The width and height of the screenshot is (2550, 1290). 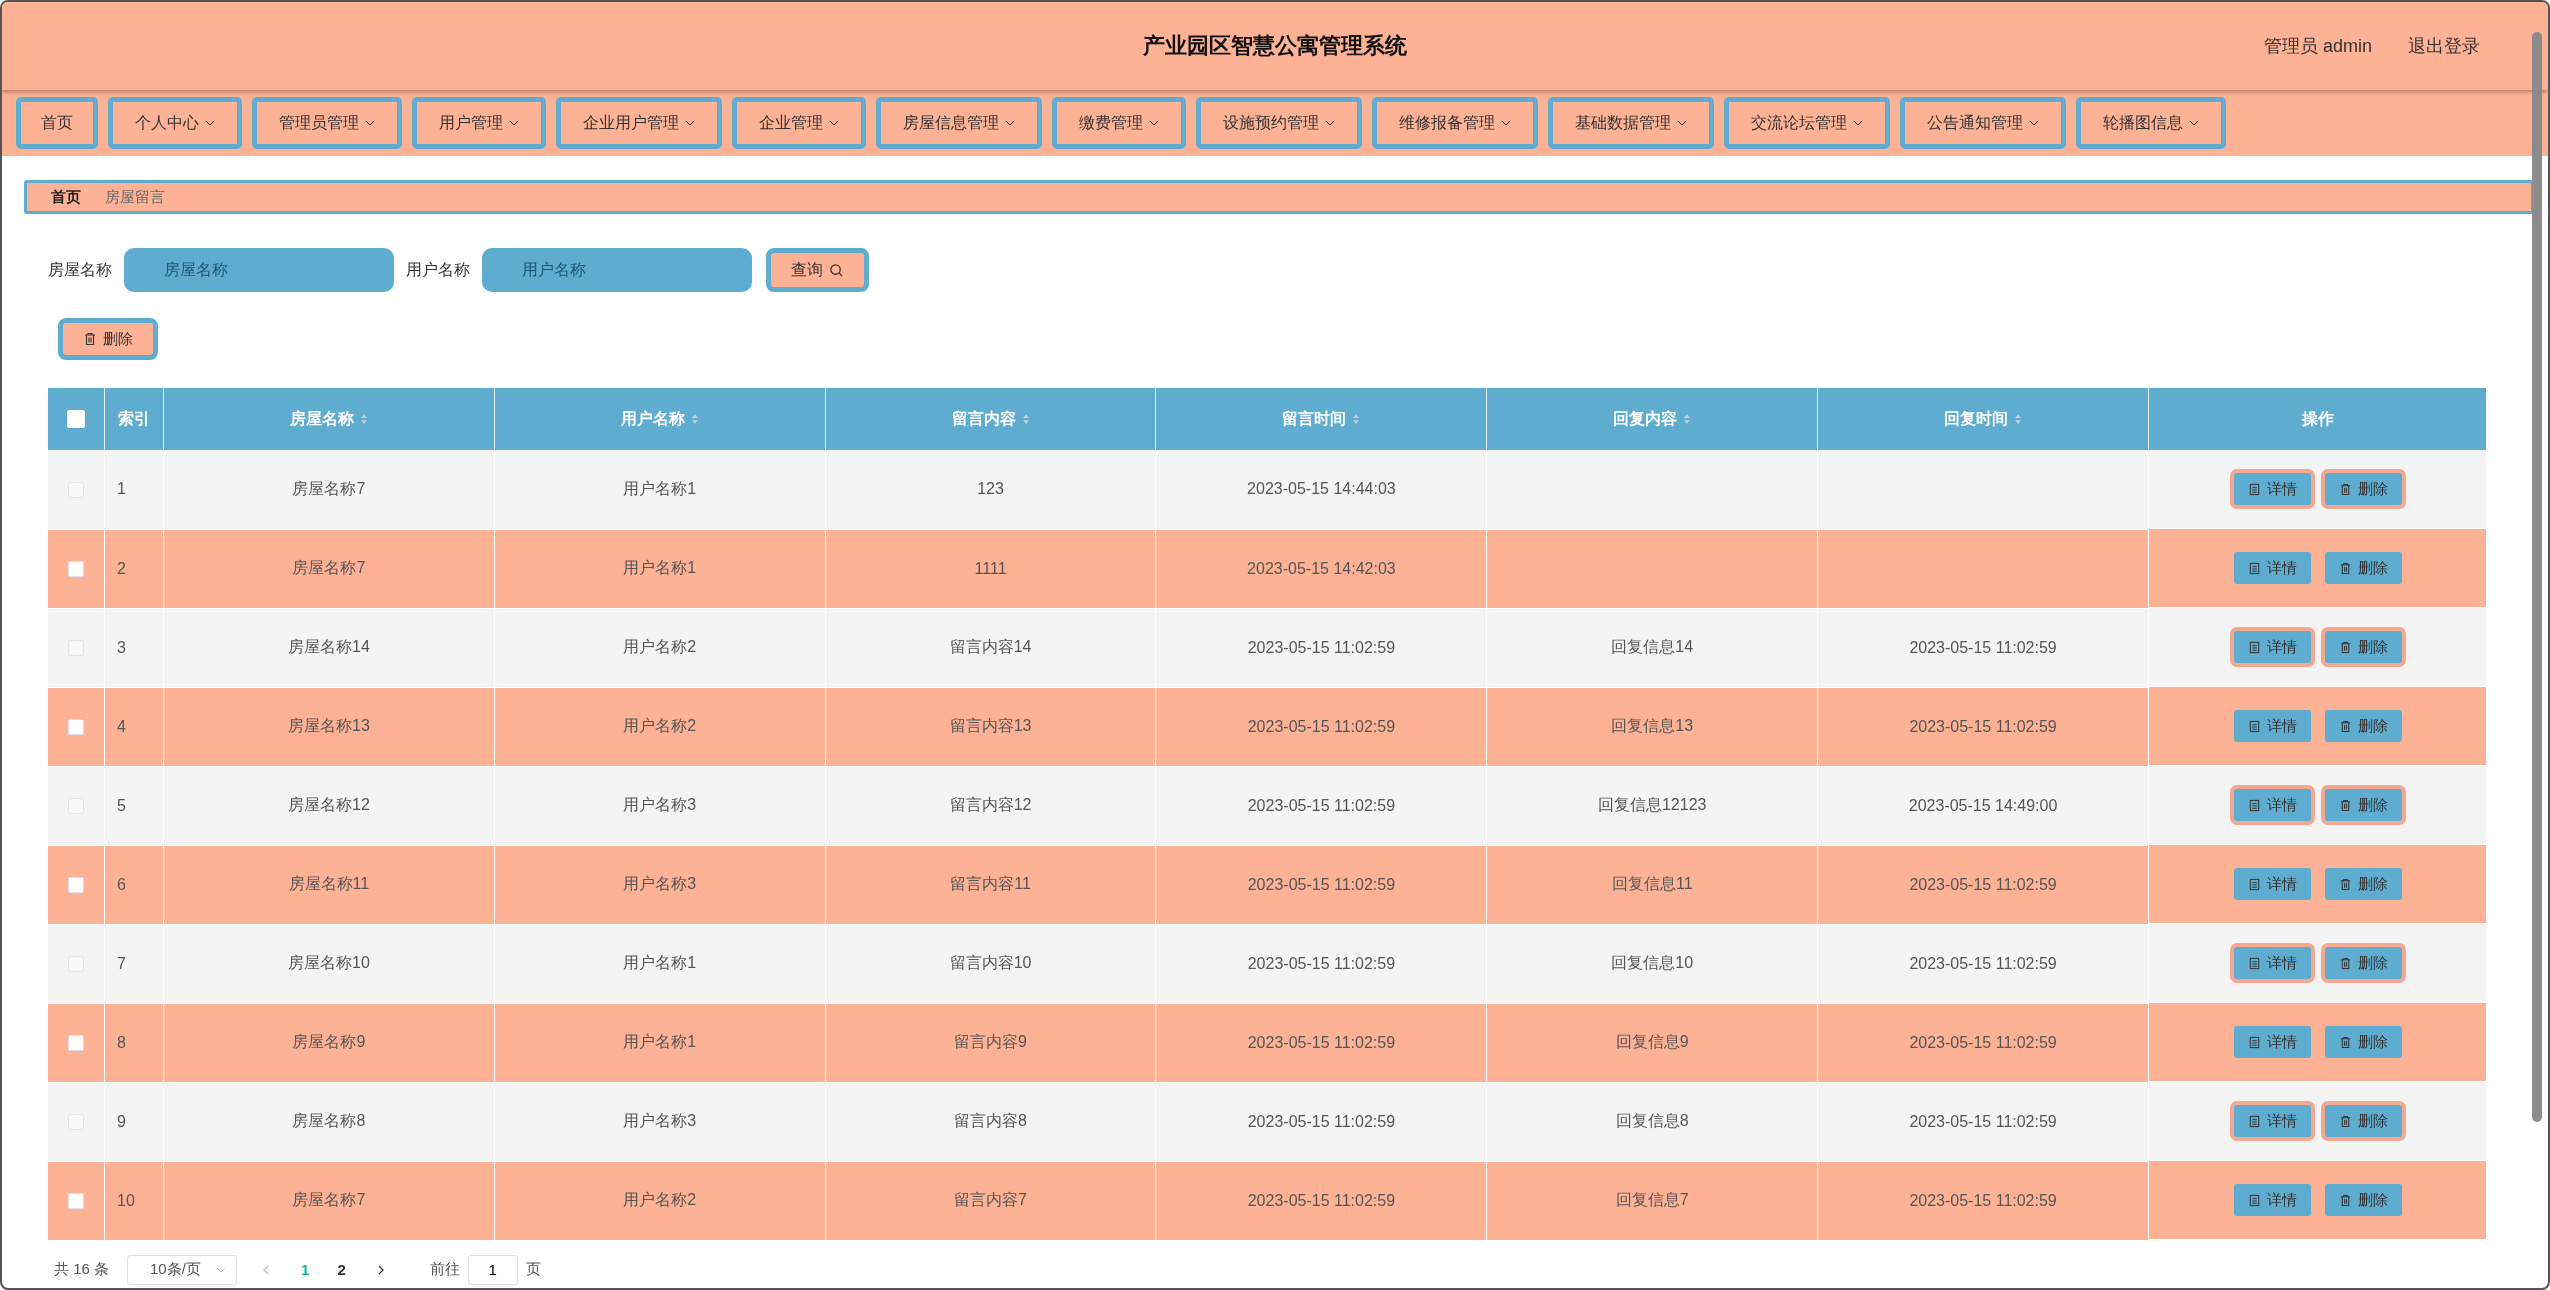 What do you see at coordinates (1455, 123) in the screenshot?
I see `nav-menu-item: 维修报备管理` at bounding box center [1455, 123].